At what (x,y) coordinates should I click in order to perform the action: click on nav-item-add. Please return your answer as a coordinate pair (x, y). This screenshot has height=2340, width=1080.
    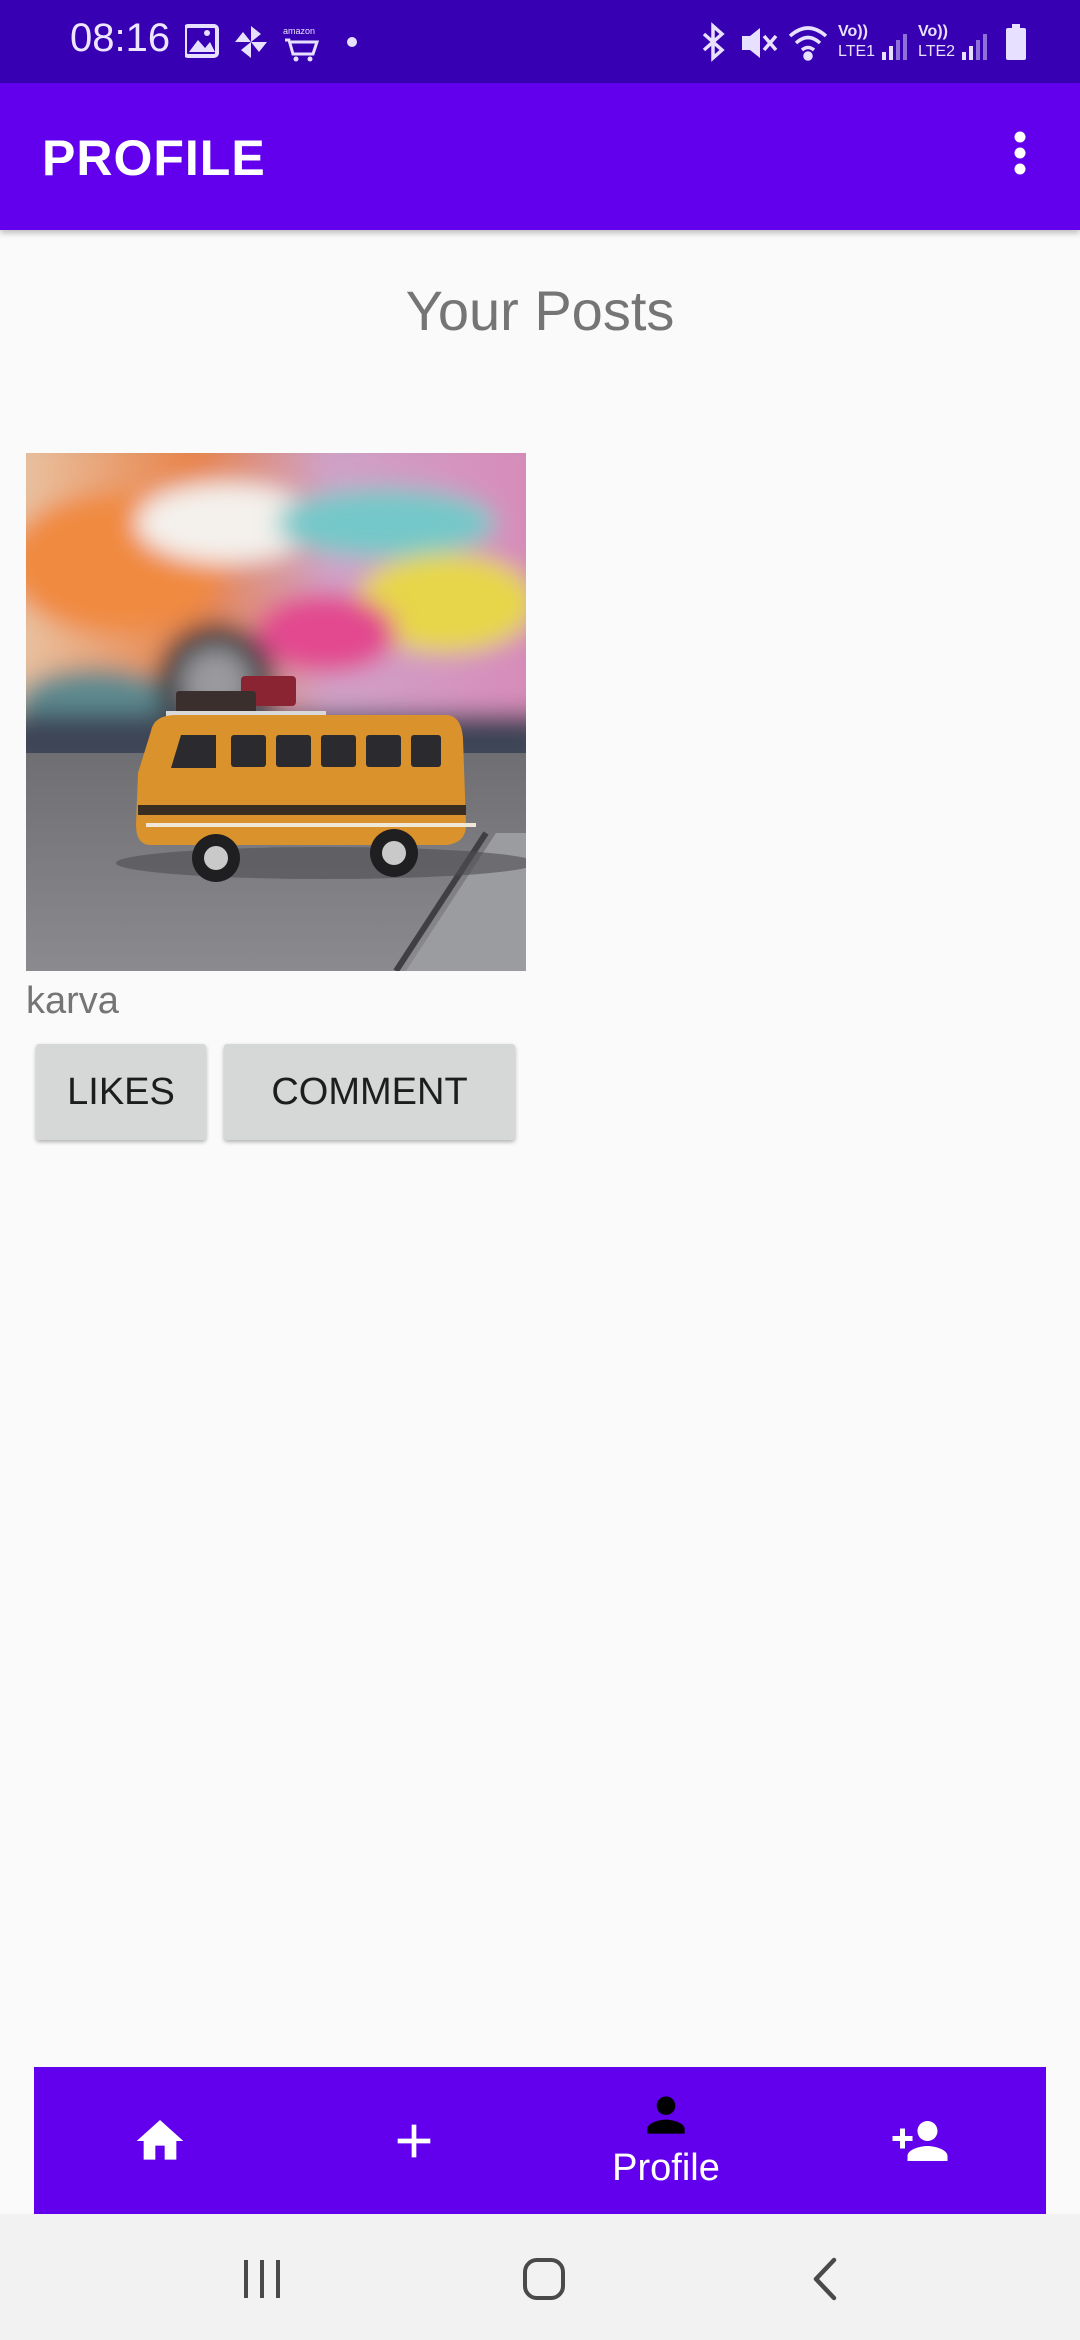
    Looking at the image, I should click on (414, 2140).